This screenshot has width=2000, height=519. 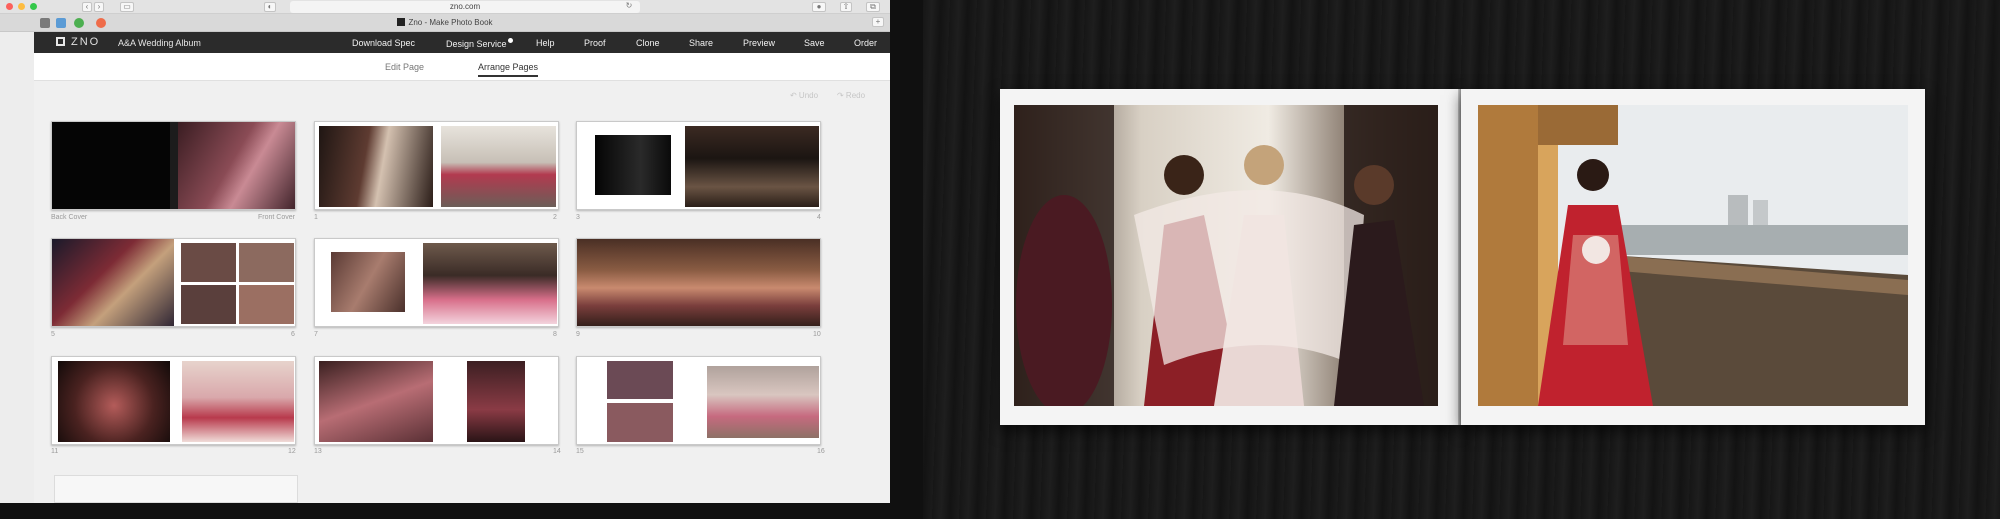 I want to click on page-label-right: 10, so click(x=817, y=334).